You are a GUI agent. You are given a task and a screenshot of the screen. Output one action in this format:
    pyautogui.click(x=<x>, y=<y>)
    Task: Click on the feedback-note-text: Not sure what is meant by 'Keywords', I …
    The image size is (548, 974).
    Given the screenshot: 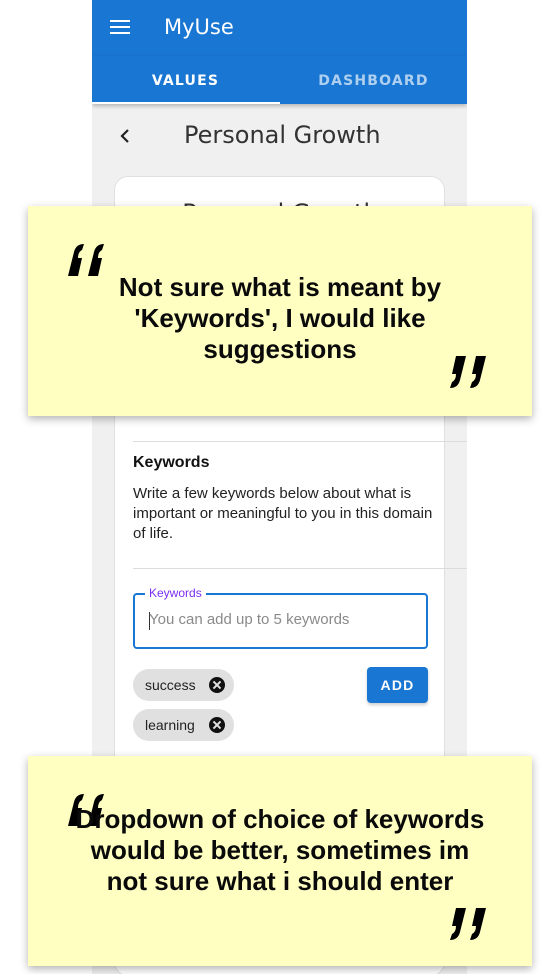 What is the action you would take?
    pyautogui.click(x=280, y=318)
    